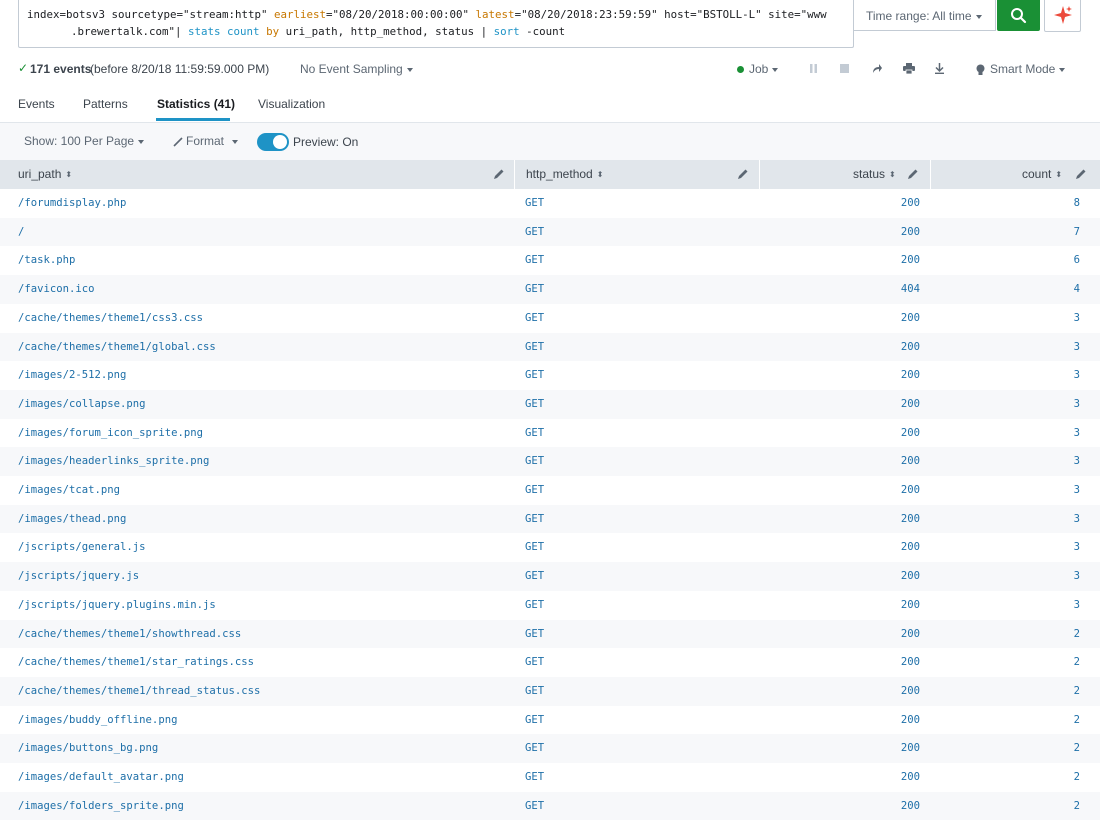 The width and height of the screenshot is (1100, 825). What do you see at coordinates (46, 260) in the screenshot?
I see `uri-path-cell: /task.php` at bounding box center [46, 260].